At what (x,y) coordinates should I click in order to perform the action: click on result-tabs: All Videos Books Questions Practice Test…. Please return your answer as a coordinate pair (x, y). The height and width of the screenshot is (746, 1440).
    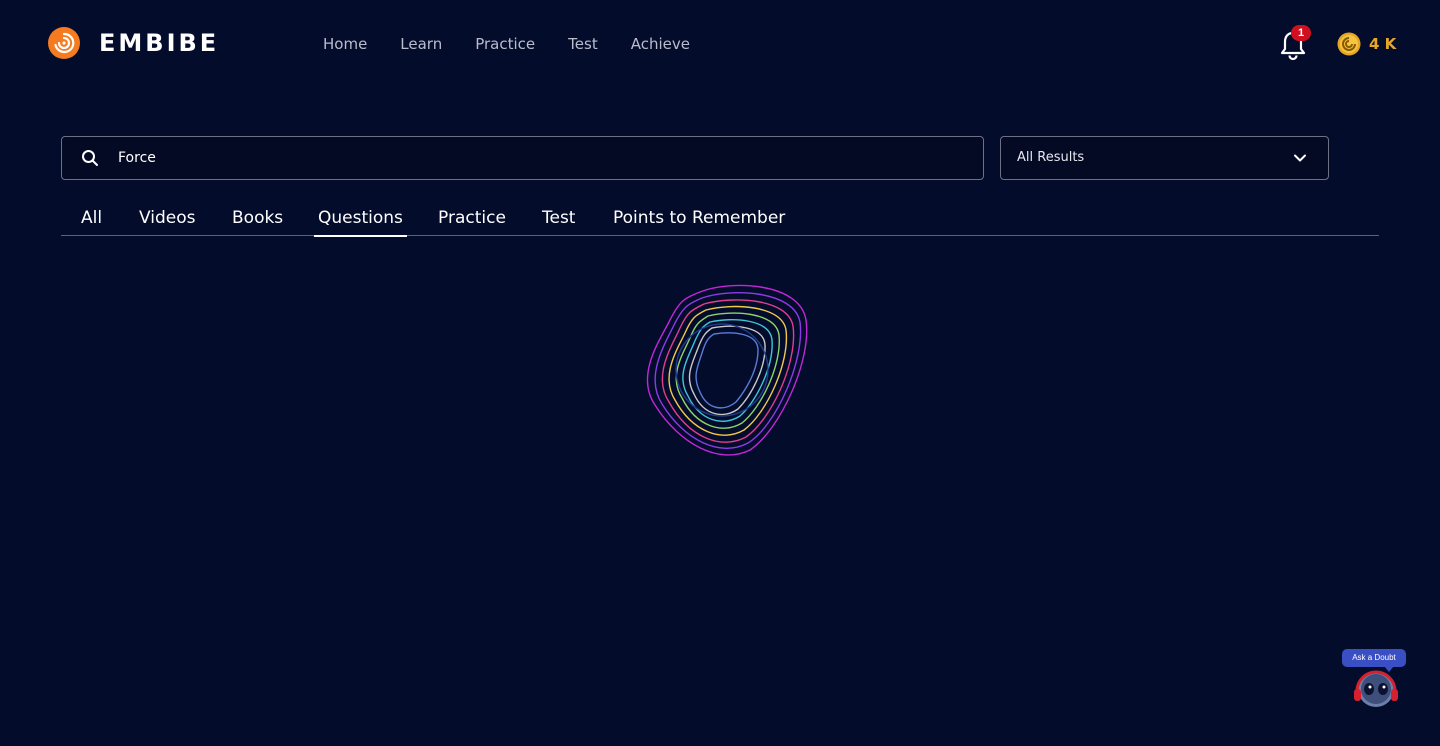
    Looking at the image, I should click on (720, 222).